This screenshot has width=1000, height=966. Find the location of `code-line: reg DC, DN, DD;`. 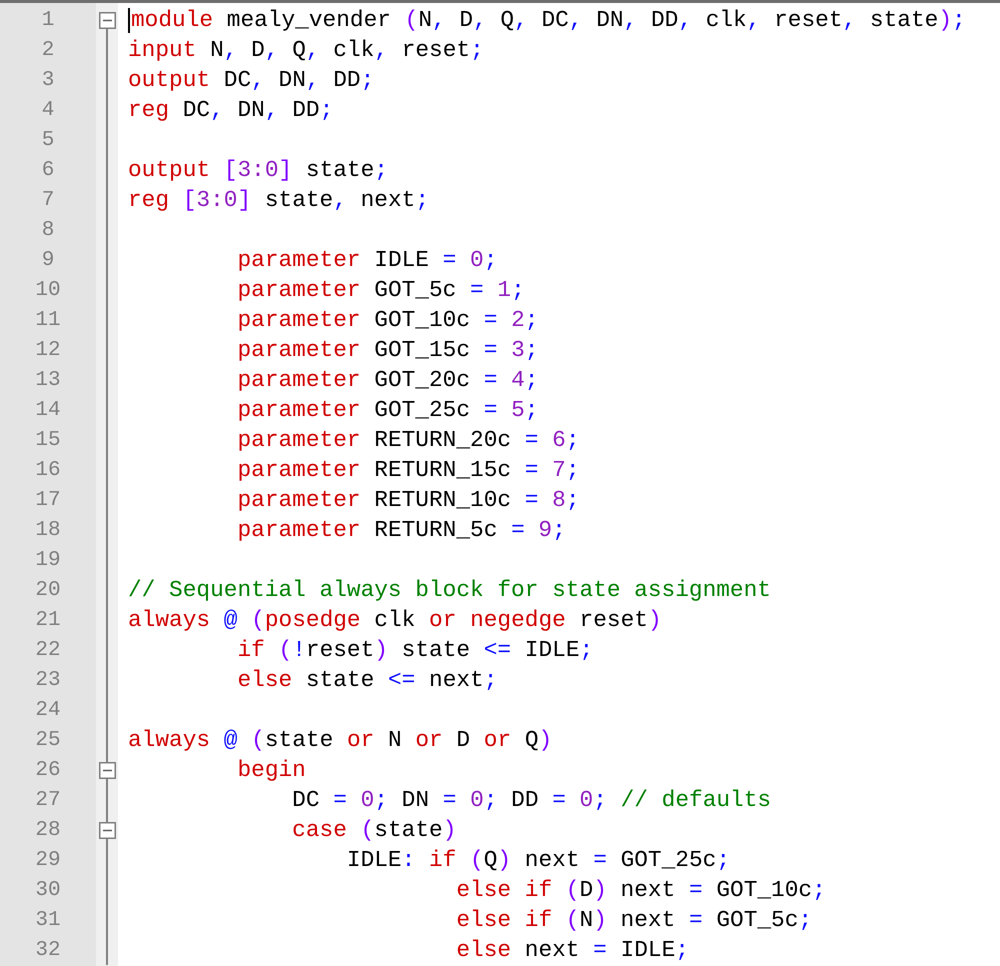

code-line: reg DC, DN, DD; is located at coordinates (231, 110).